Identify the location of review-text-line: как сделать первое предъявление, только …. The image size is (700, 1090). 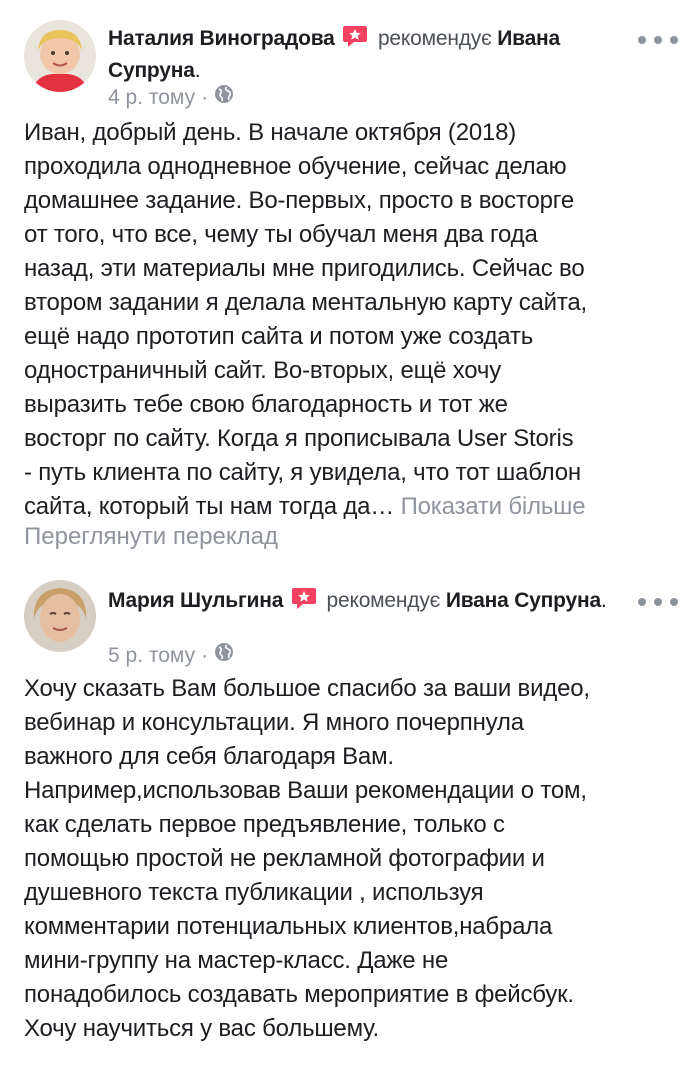
(264, 824).